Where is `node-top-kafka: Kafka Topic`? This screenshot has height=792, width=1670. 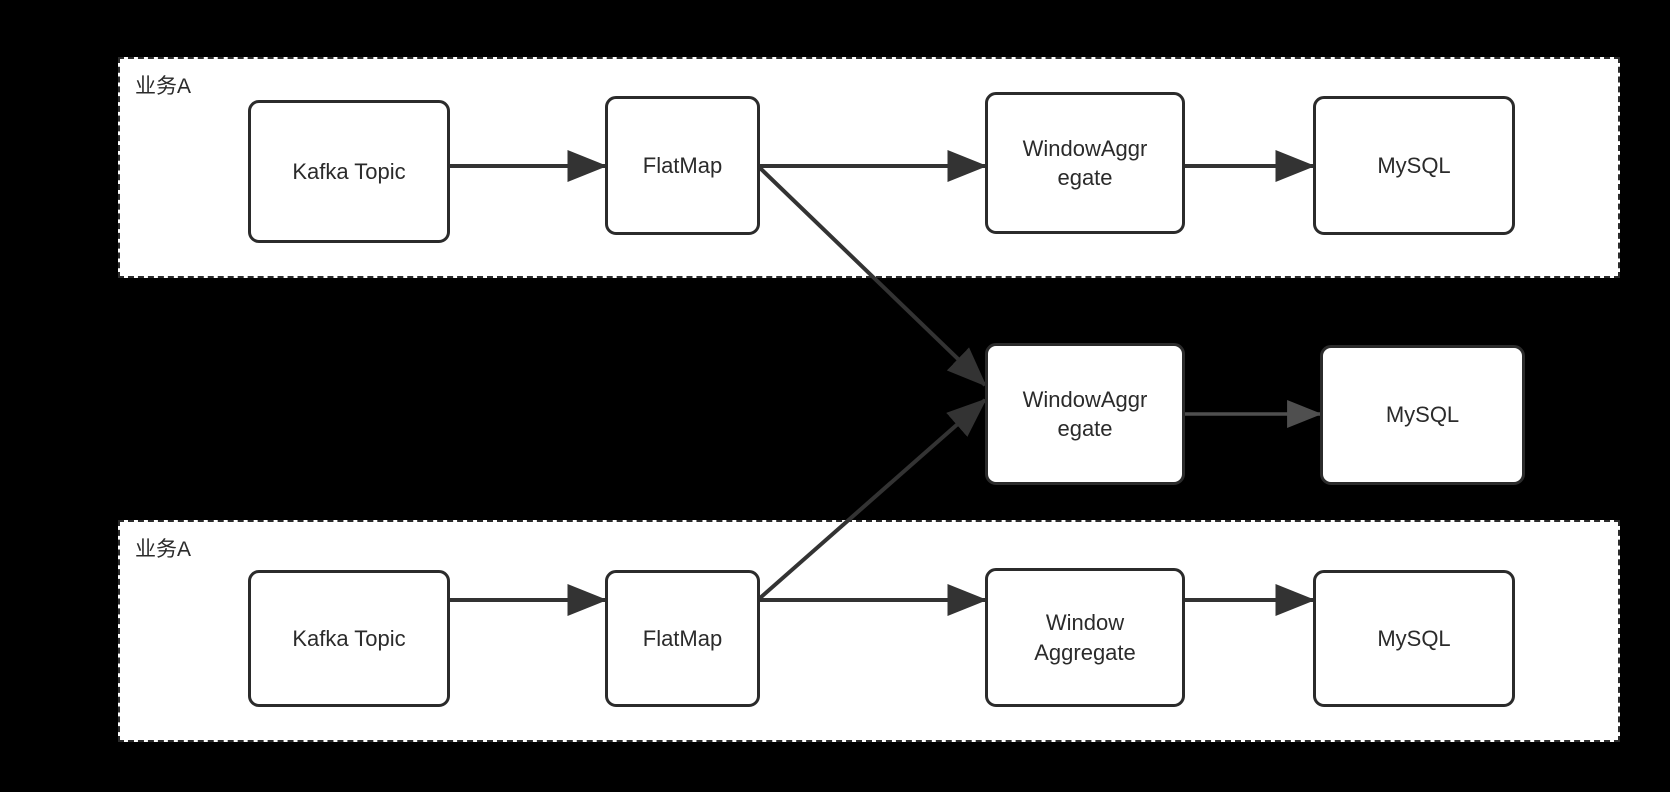 node-top-kafka: Kafka Topic is located at coordinates (349, 171).